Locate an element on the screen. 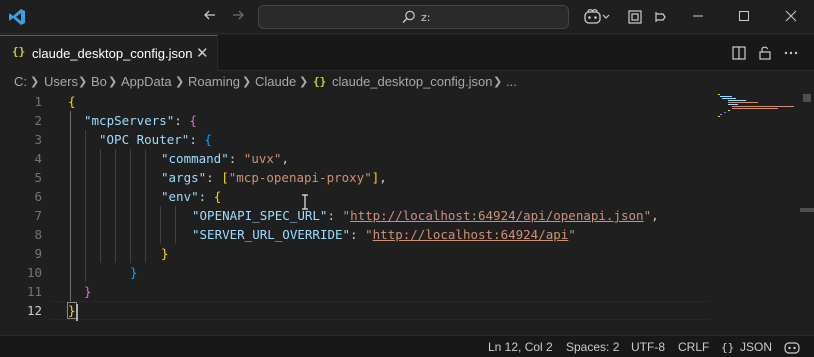  command-center-search: z: is located at coordinates (413, 17).